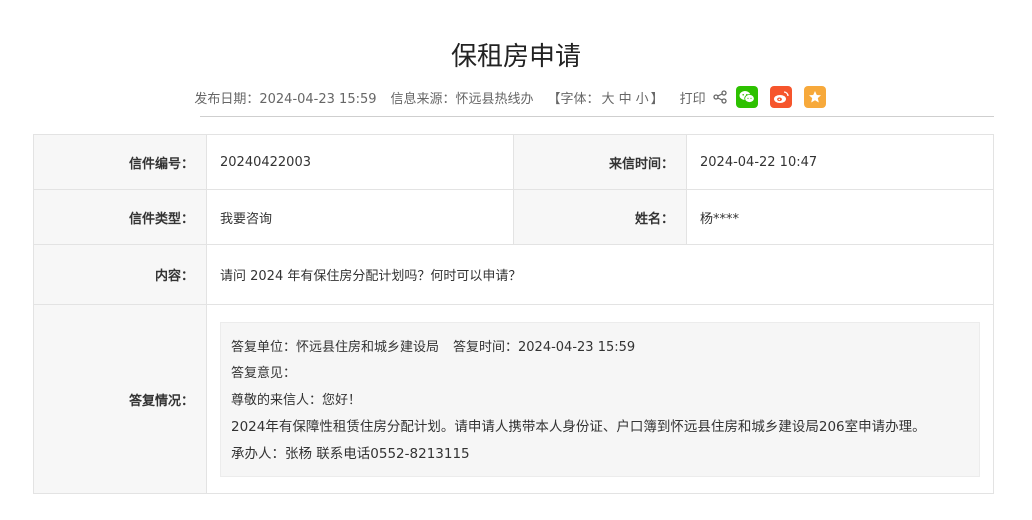  Describe the element at coordinates (746, 97) in the screenshot. I see `wechat-icon` at that location.